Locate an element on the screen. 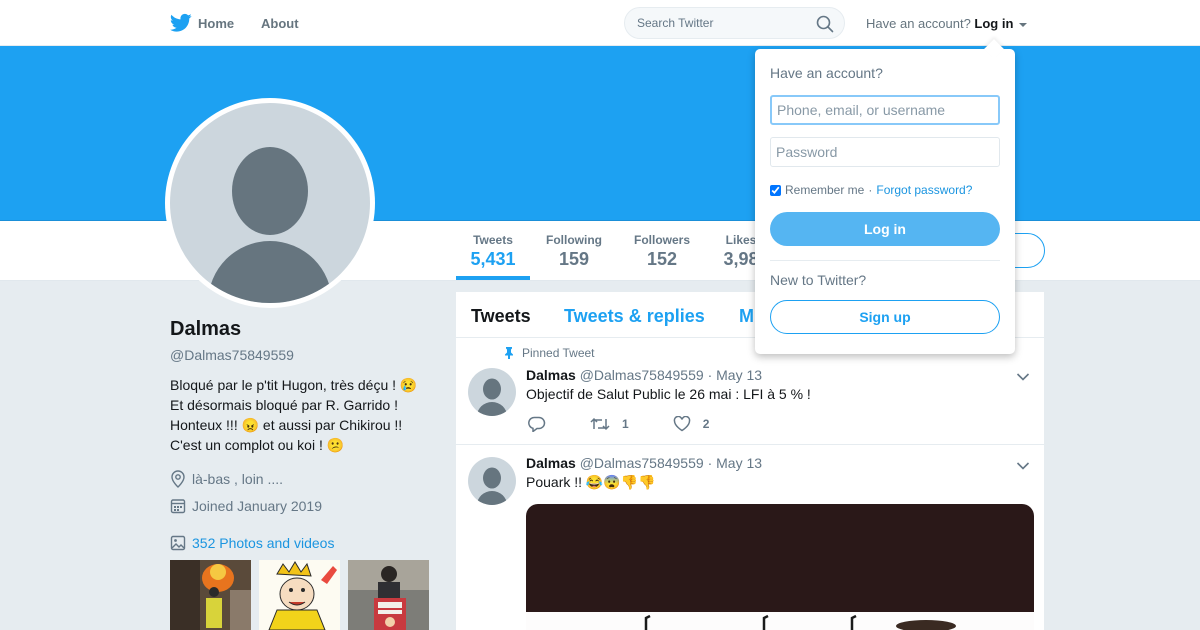 The height and width of the screenshot is (630, 1200). profile-avatar is located at coordinates (270, 203).